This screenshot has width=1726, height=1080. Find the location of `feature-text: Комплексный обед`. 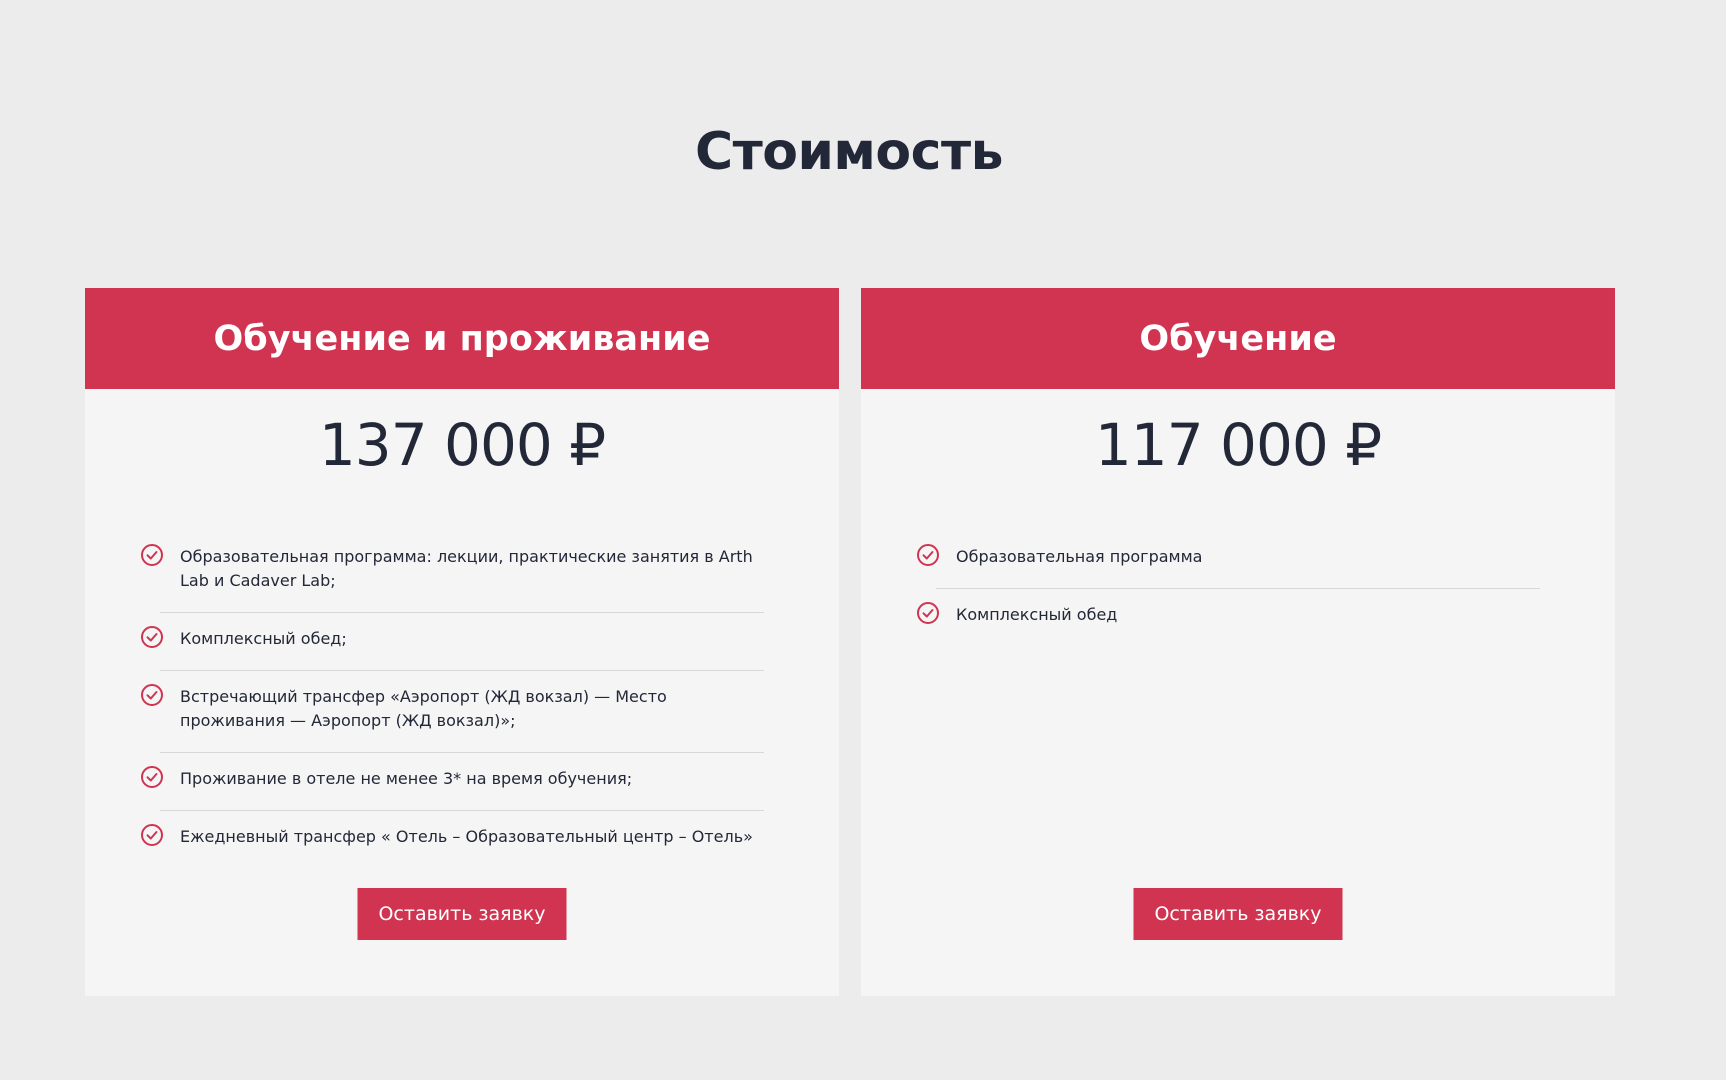

feature-text: Комплексный обед is located at coordinates (1037, 614).